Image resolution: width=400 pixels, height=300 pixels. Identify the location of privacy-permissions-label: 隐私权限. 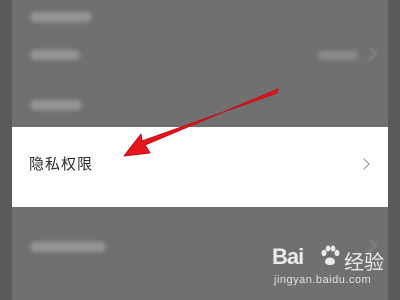
(61, 164).